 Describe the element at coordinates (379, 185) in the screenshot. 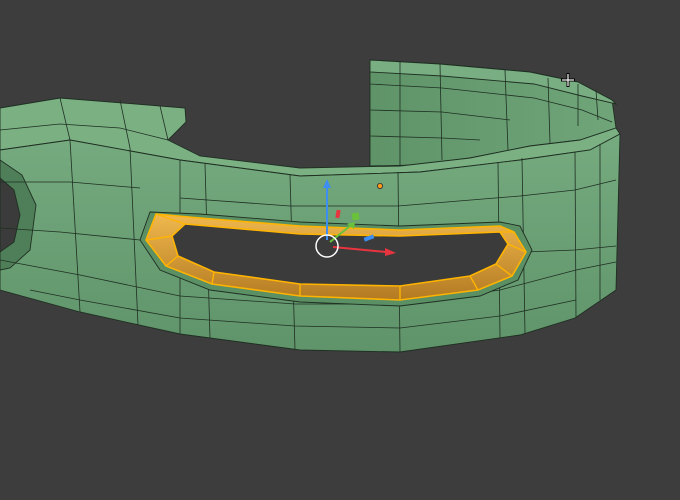

I see `object-origin-dot` at that location.